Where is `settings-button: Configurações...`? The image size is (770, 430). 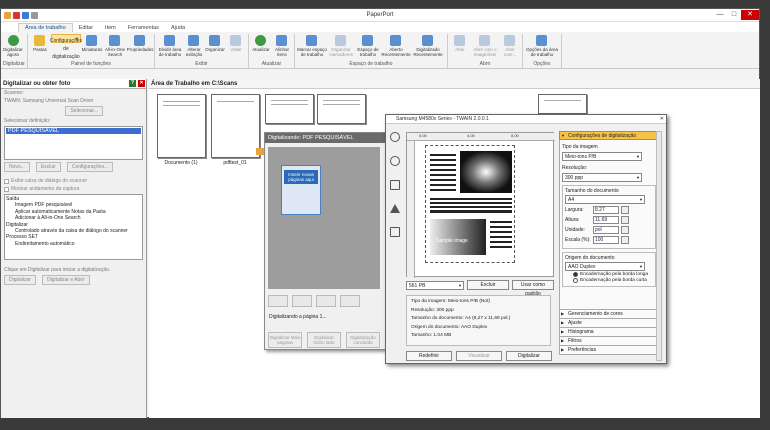 settings-button: Configurações... is located at coordinates (90, 167).